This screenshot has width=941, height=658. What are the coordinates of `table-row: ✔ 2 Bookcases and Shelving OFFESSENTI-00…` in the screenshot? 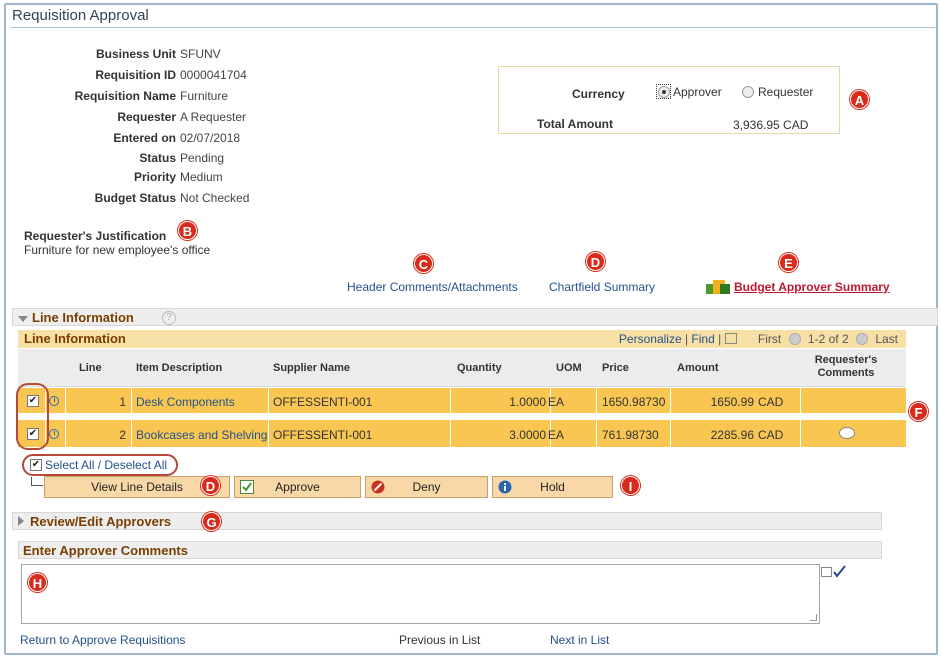 It's located at (462, 434).